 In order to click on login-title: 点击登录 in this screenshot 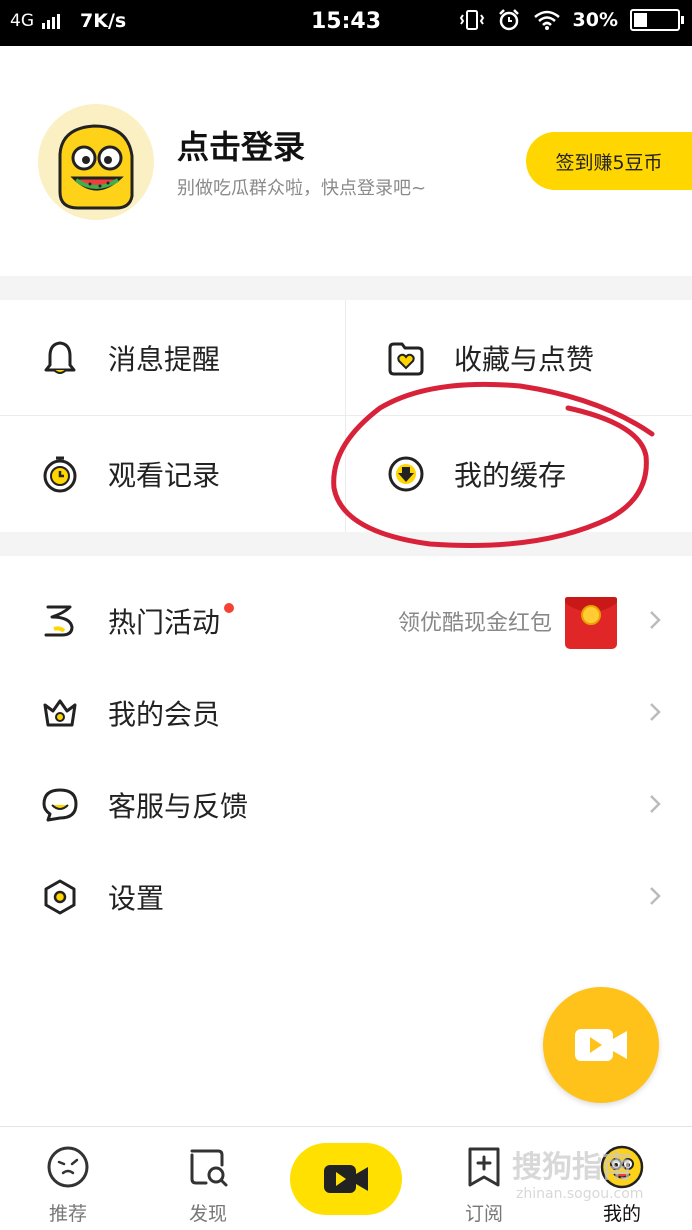, I will do `click(241, 145)`.